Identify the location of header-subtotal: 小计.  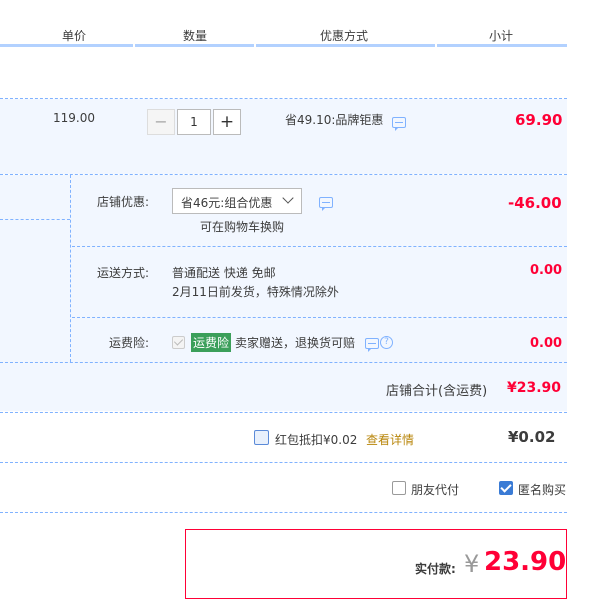
(501, 36).